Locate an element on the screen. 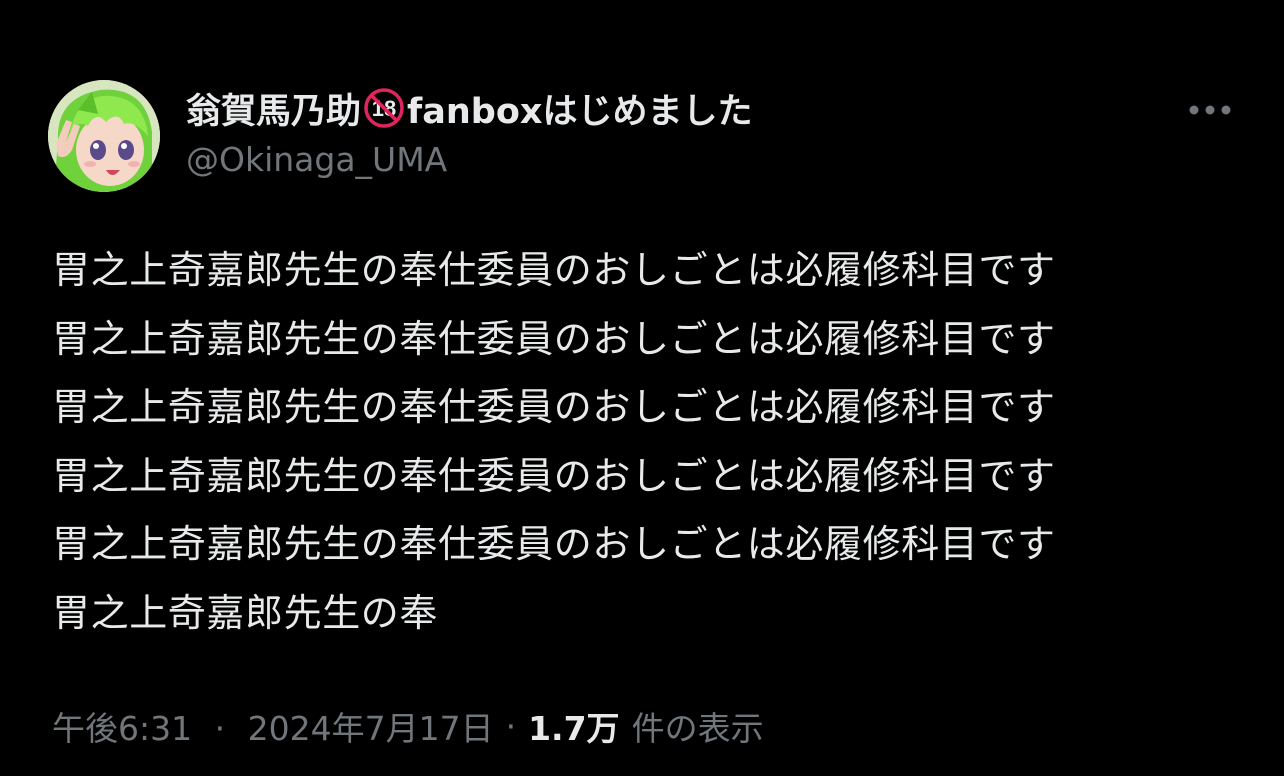 The height and width of the screenshot is (776, 1284). timestamp-link: 午後6:31 · 2024年7月17日 is located at coordinates (273, 726).